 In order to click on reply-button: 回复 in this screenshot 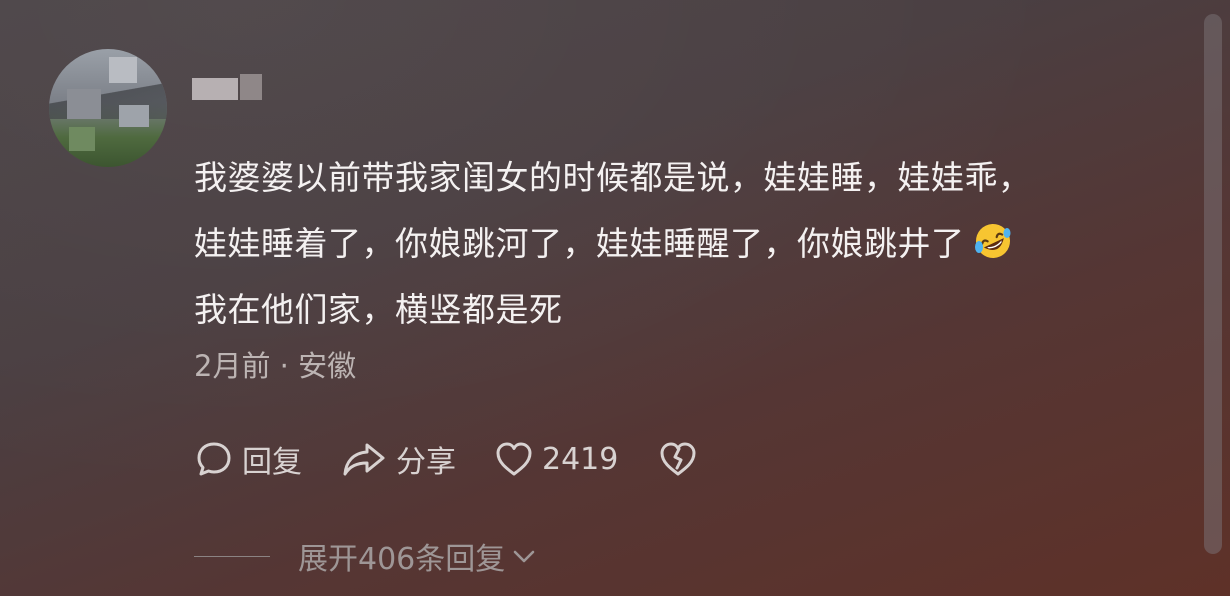, I will do `click(248, 459)`.